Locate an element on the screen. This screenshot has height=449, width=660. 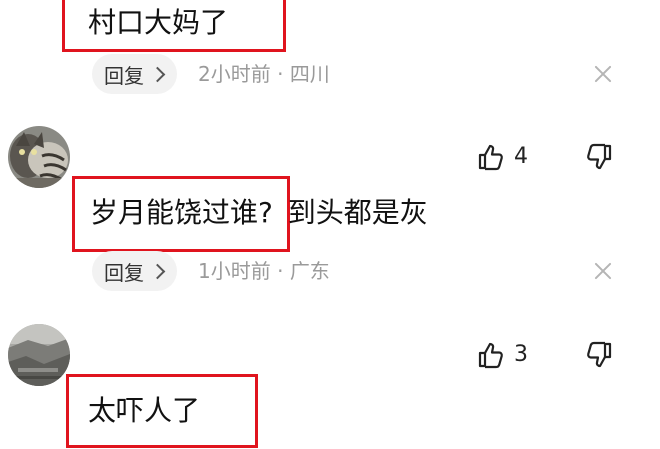
landscape-avatar-image is located at coordinates (39, 355).